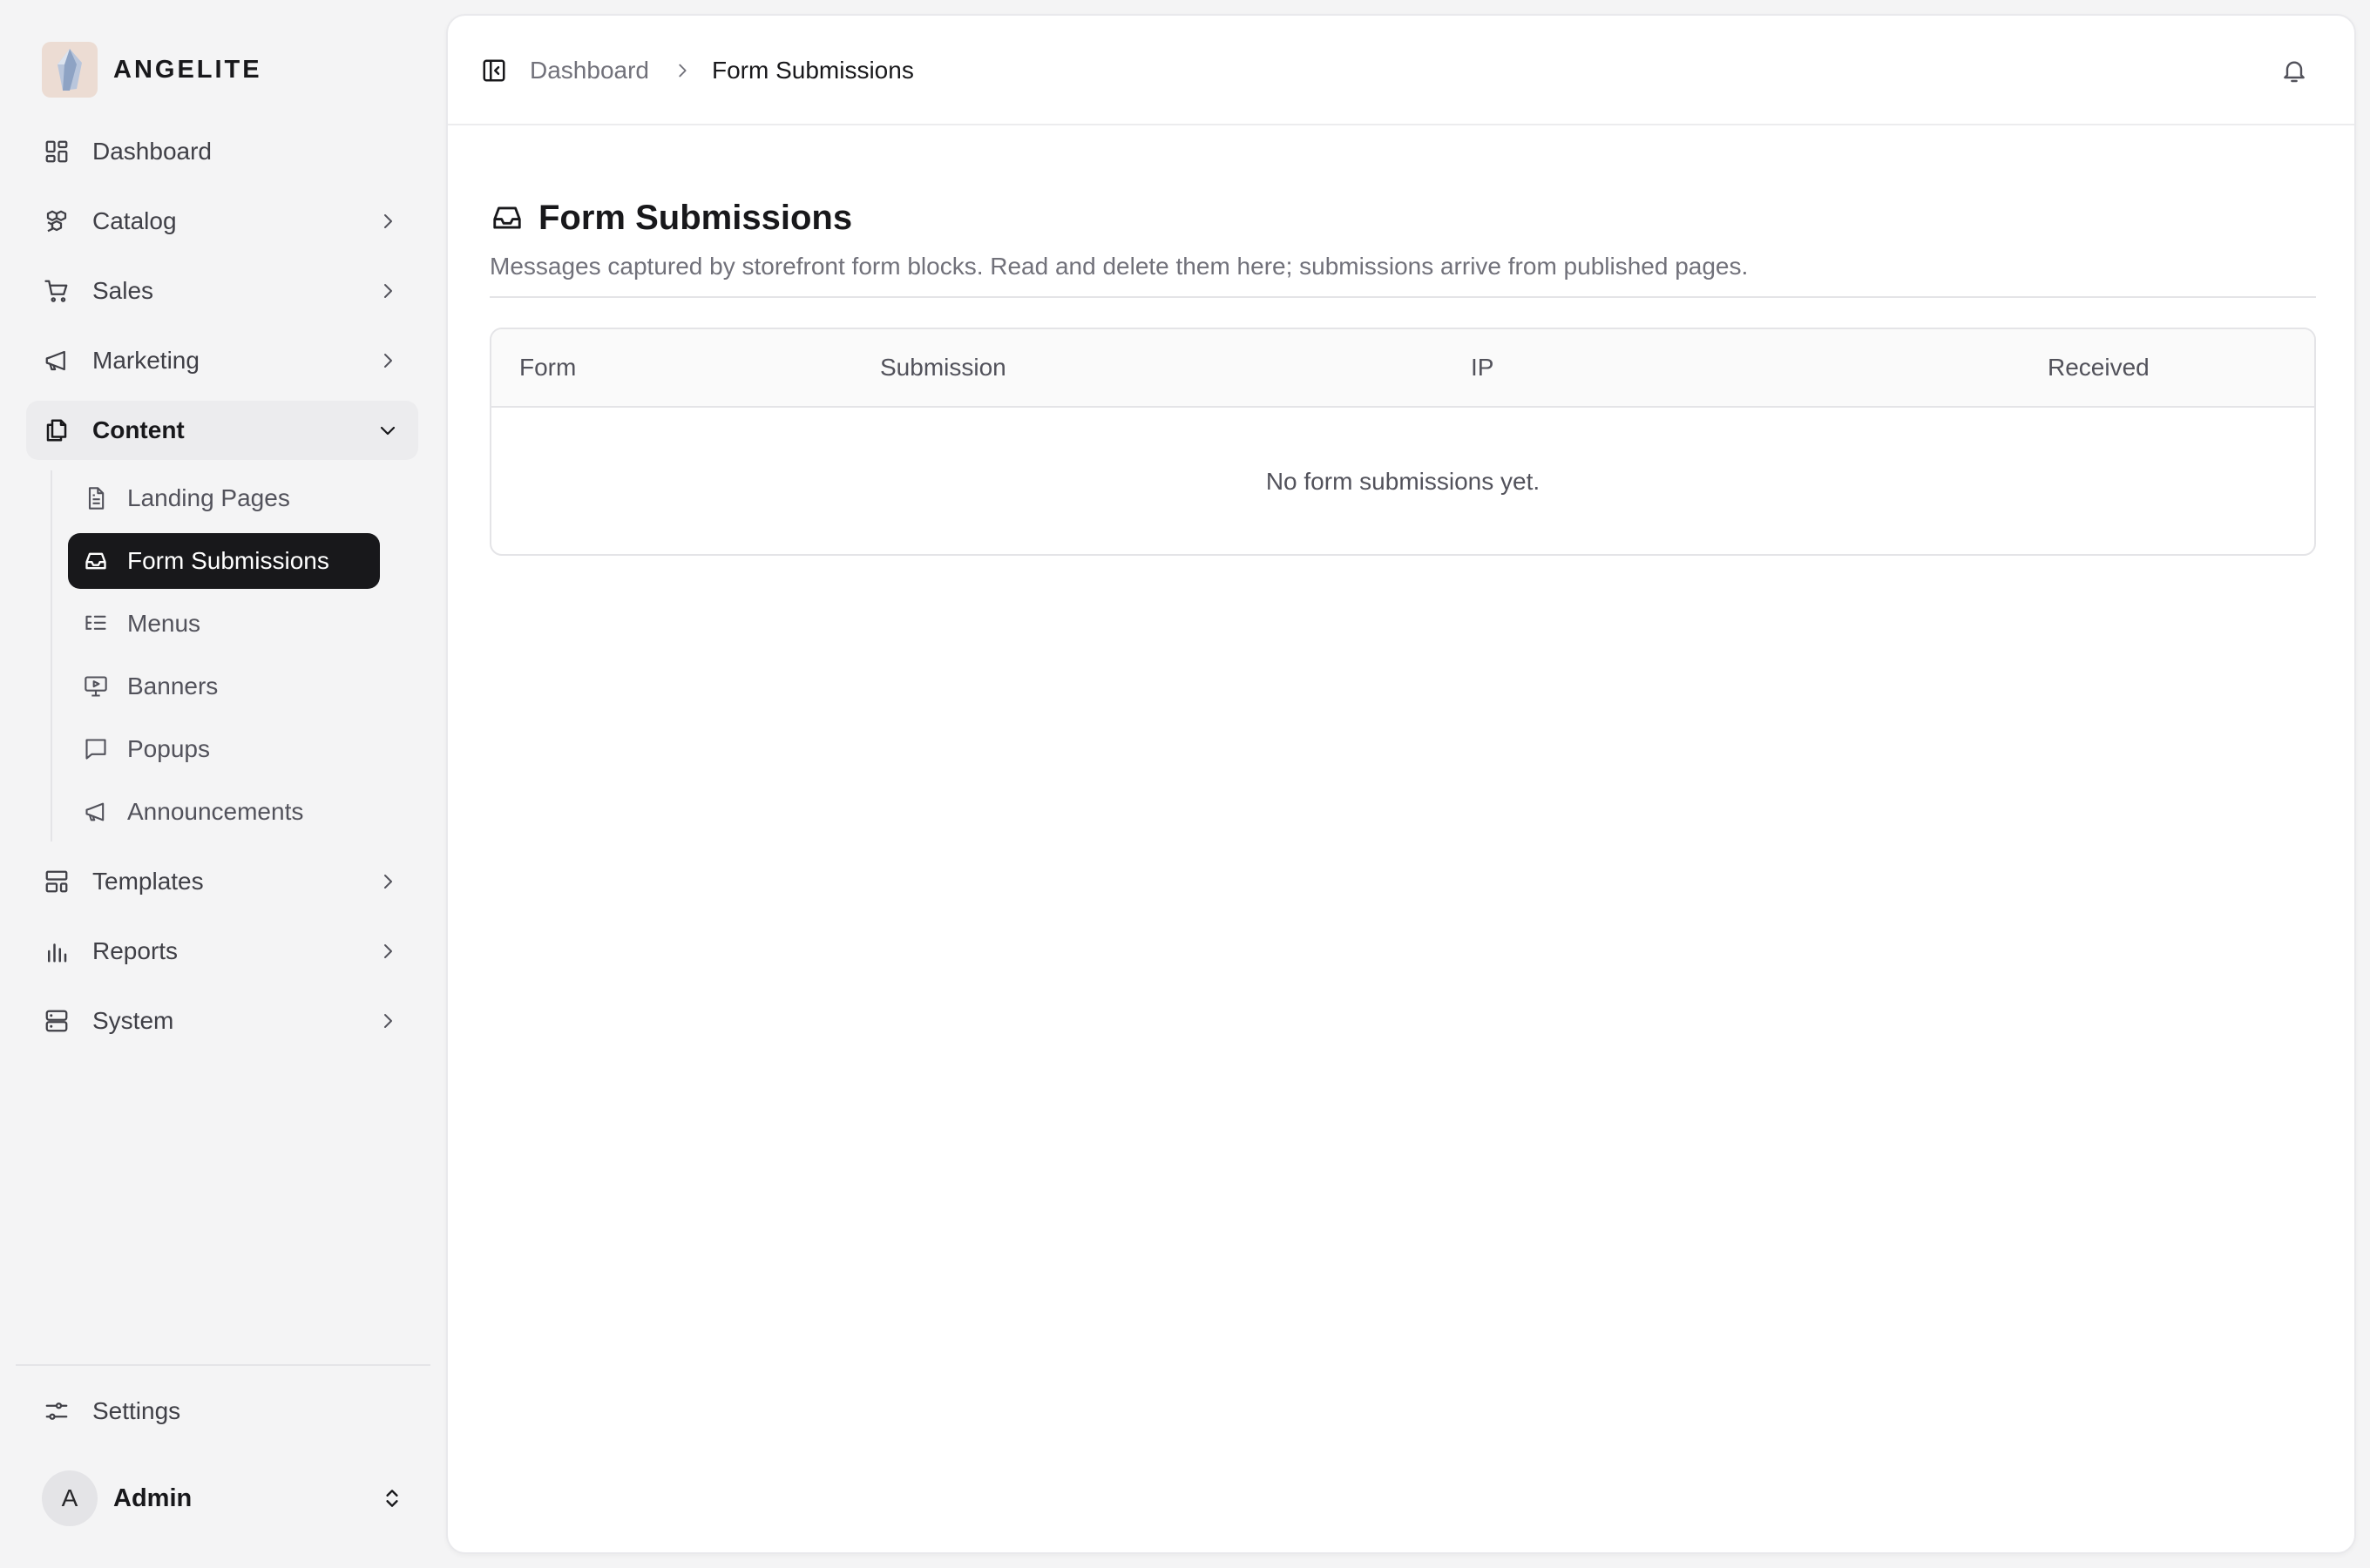 Image resolution: width=2370 pixels, height=1568 pixels. Describe the element at coordinates (224, 624) in the screenshot. I see `sidebar-subitem-menus: Menus` at that location.